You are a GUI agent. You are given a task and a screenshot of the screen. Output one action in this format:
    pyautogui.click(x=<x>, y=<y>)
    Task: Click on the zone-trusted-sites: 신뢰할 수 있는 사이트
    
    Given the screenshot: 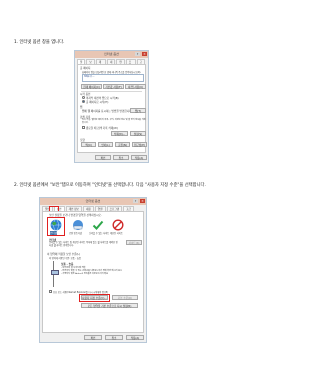 What is the action you would take?
    pyautogui.click(x=99, y=226)
    